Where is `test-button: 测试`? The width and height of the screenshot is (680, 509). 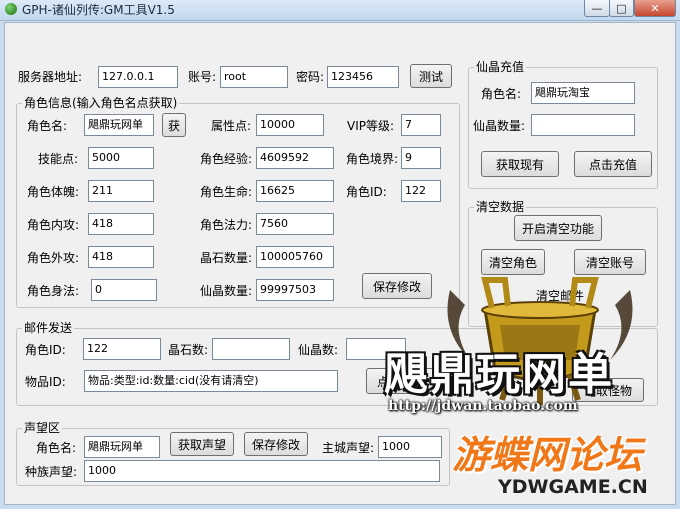 test-button: 测试 is located at coordinates (431, 76).